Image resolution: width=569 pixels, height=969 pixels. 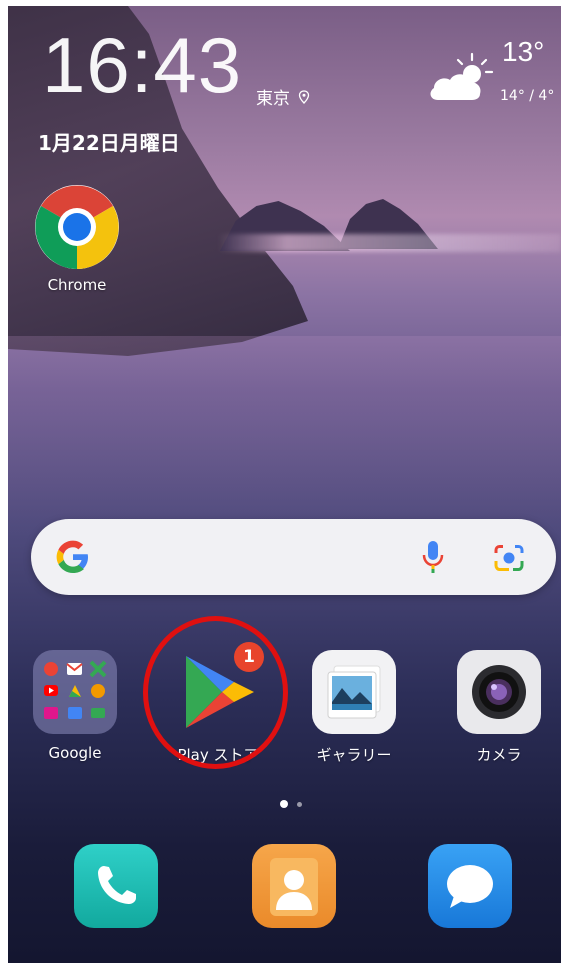 I want to click on google-search-bar, so click(x=293, y=557).